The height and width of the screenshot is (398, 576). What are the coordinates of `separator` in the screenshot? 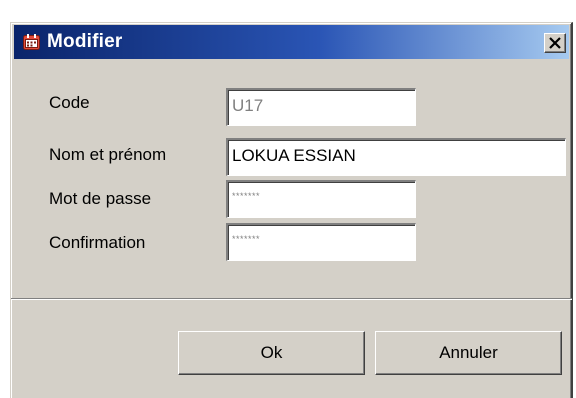 It's located at (291, 299).